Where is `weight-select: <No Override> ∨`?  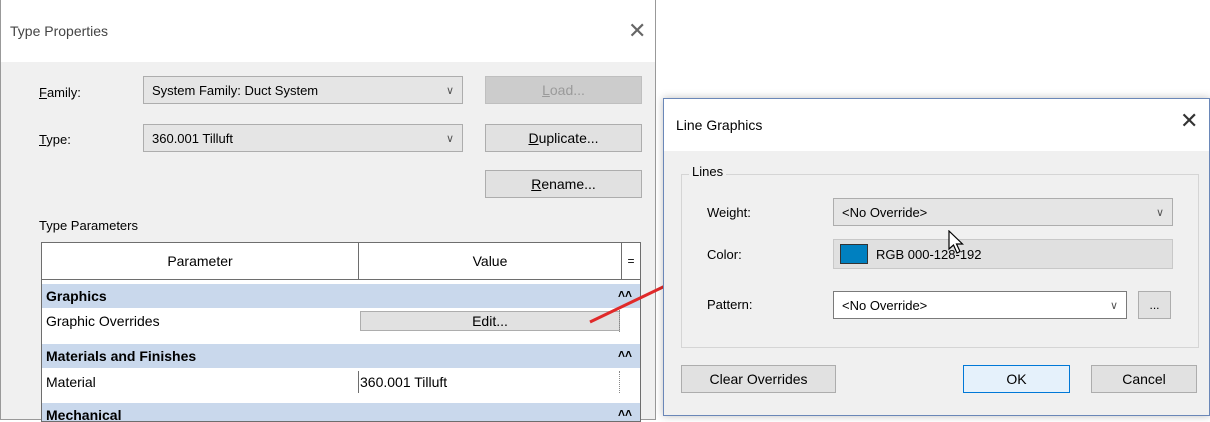 weight-select: <No Override> ∨ is located at coordinates (1003, 212).